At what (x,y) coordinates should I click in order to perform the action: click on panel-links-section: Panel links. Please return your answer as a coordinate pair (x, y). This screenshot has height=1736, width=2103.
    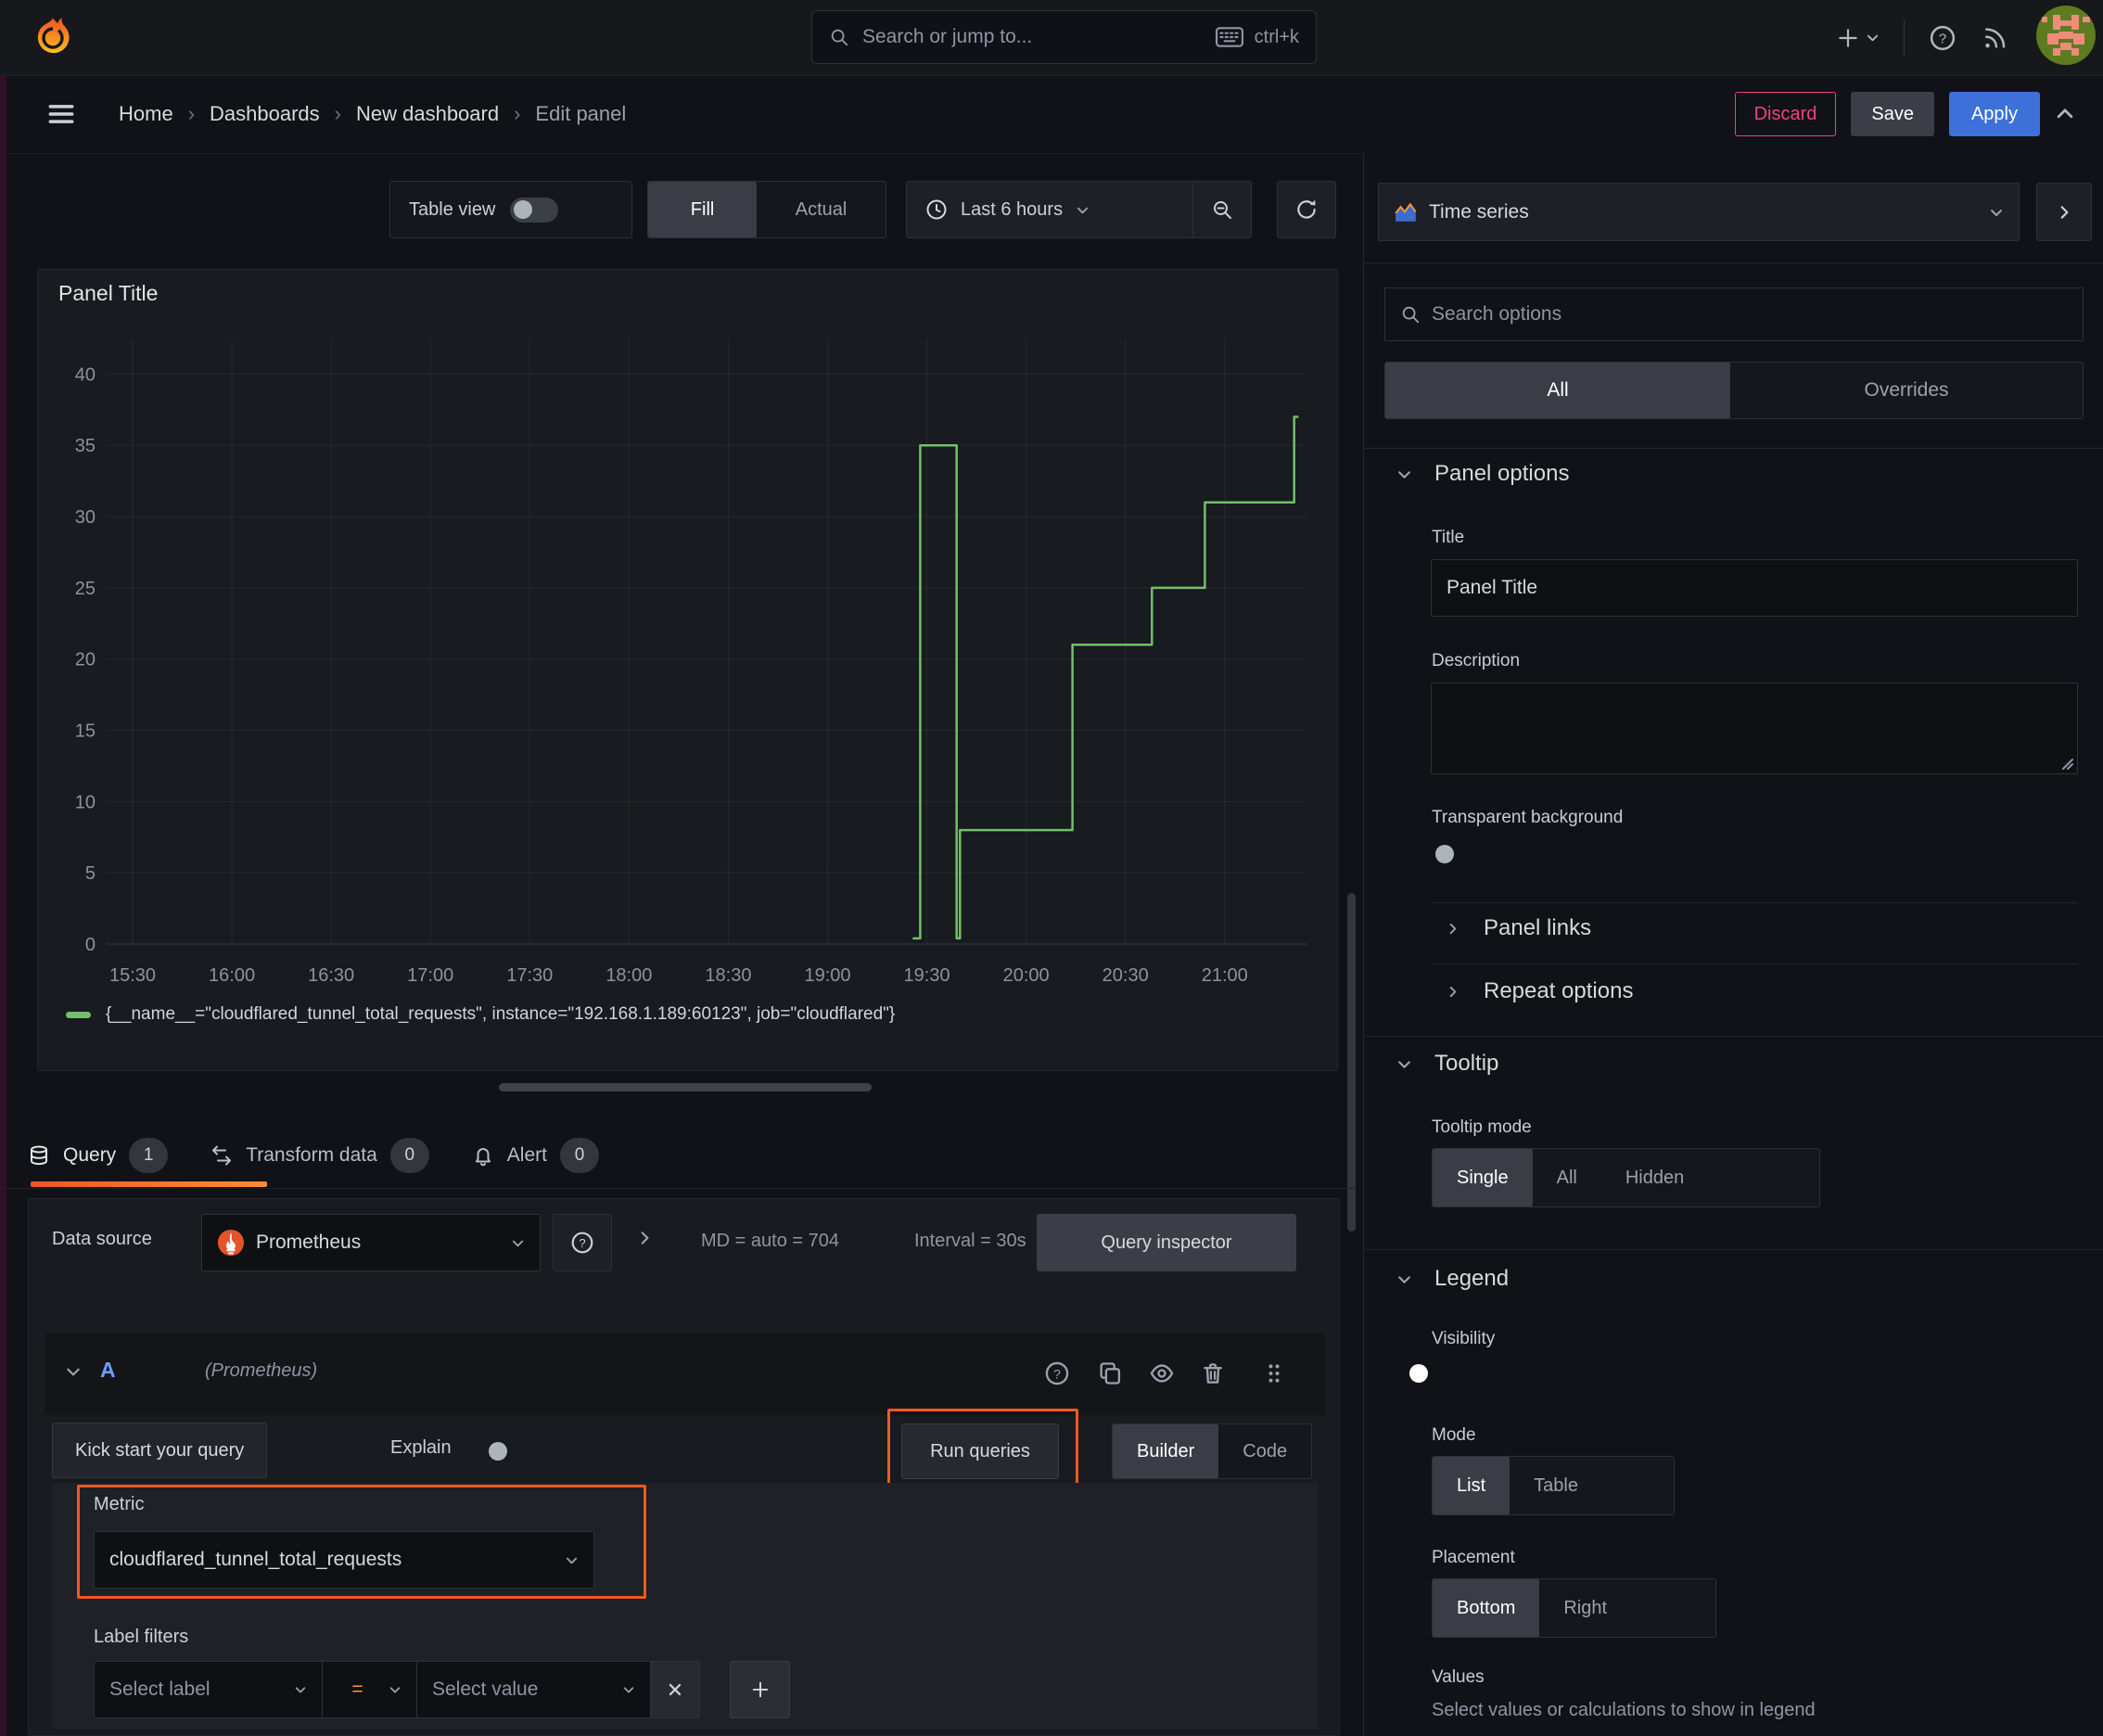
    Looking at the image, I should click on (1518, 928).